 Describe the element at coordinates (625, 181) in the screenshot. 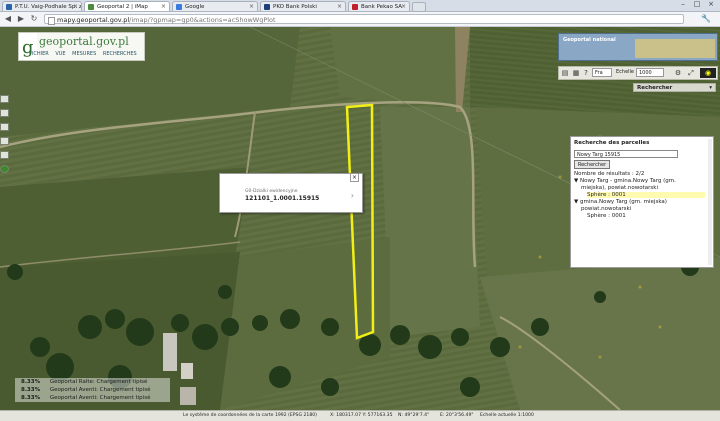

I see `result-1-title: ▼ Nowy Targ - gmina.Nowy Targ (gm.` at that location.